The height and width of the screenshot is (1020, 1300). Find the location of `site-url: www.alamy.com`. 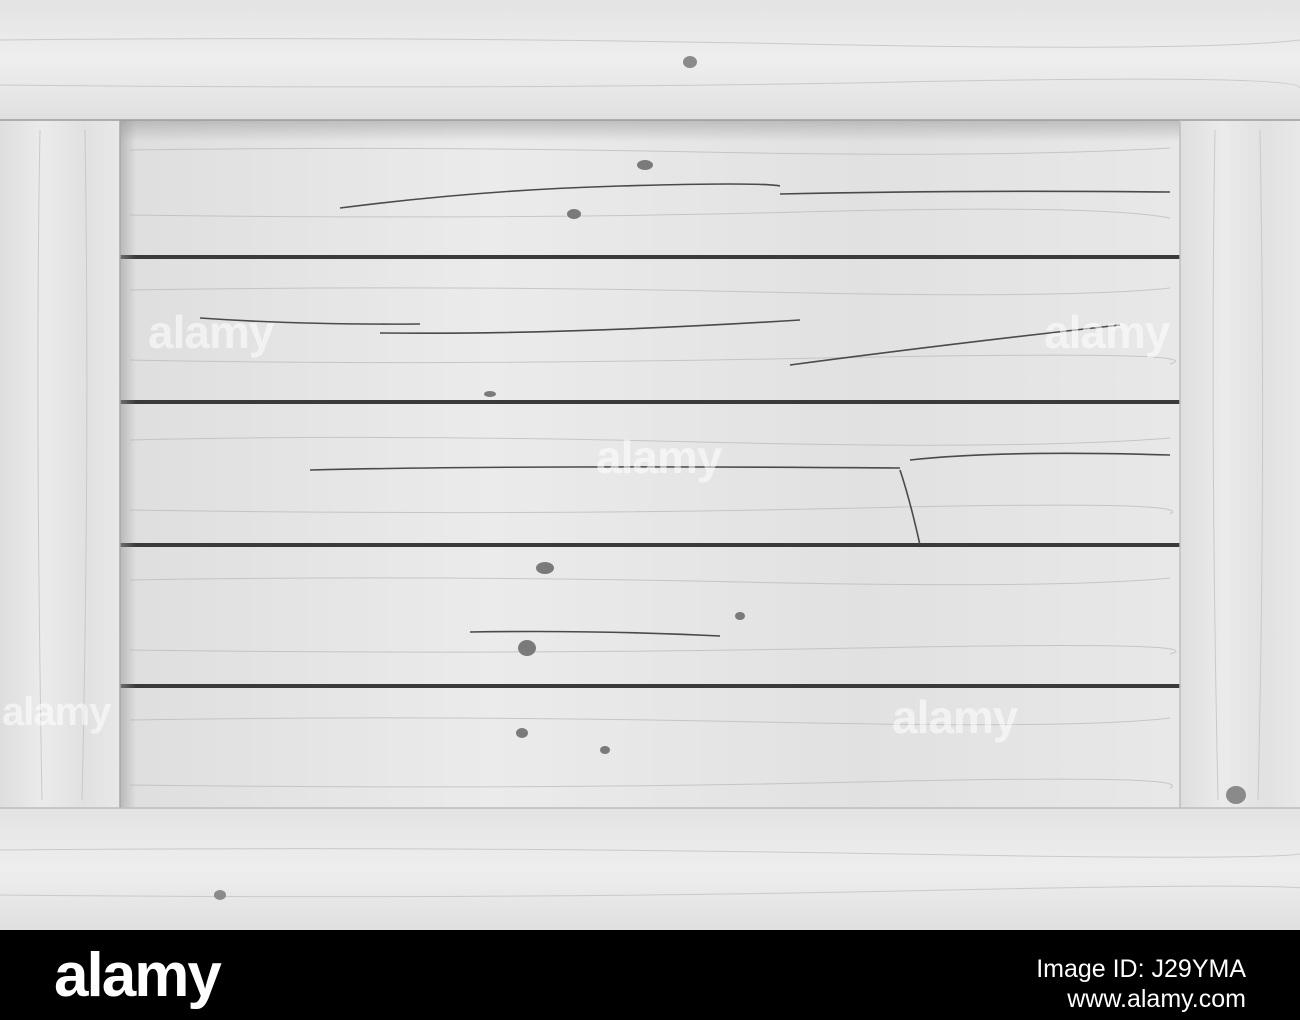

site-url: www.alamy.com is located at coordinates (1156, 999).